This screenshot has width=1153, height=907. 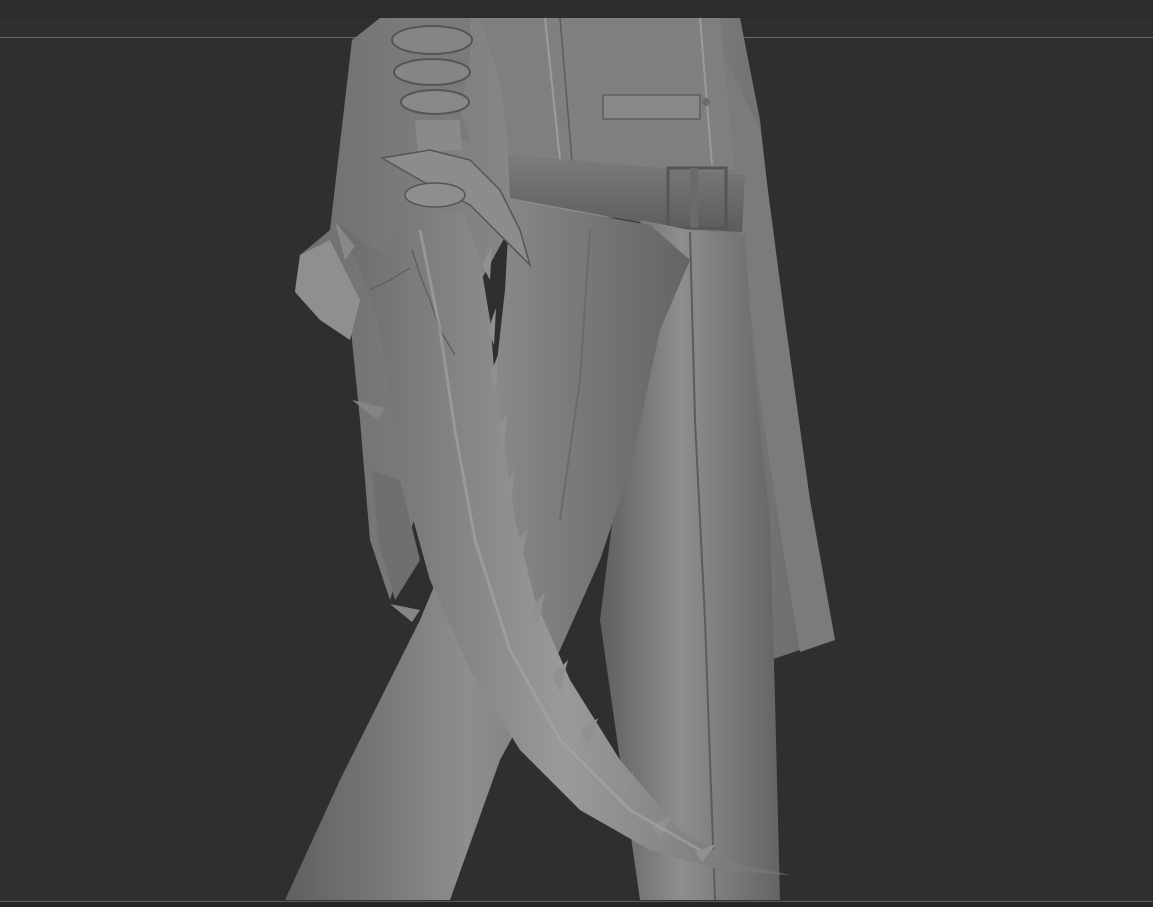 What do you see at coordinates (576, 904) in the screenshot?
I see `viewport-bottom-strip` at bounding box center [576, 904].